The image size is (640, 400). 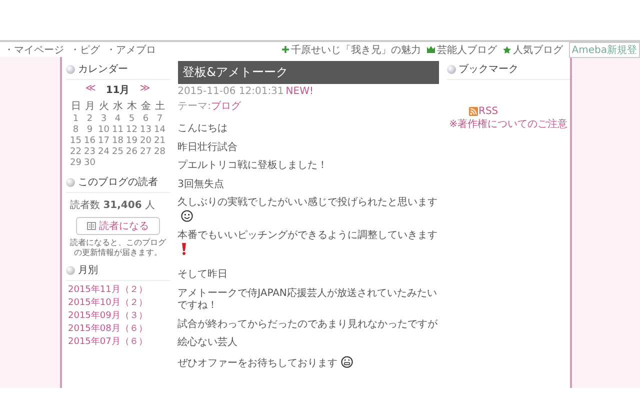 I want to click on star-icon, so click(x=506, y=50).